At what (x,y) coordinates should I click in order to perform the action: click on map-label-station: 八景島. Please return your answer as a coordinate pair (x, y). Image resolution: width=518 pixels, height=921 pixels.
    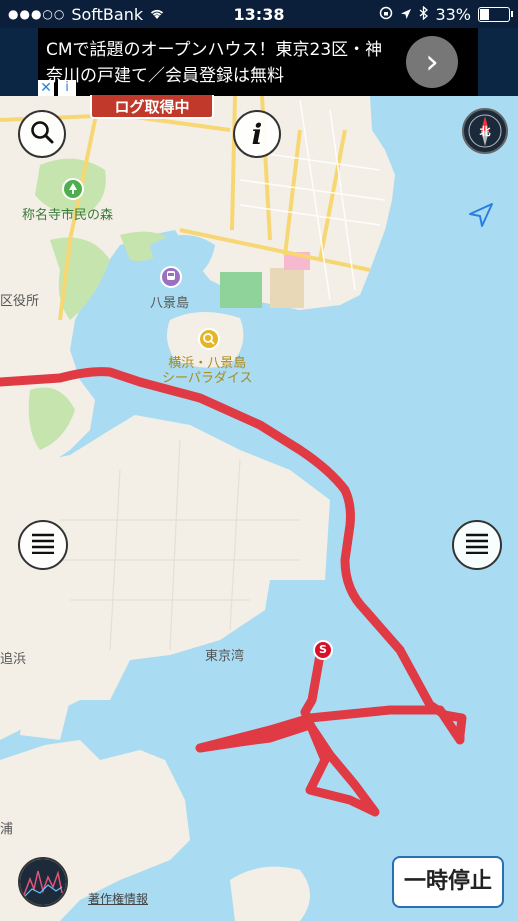
    Looking at the image, I should click on (170, 303).